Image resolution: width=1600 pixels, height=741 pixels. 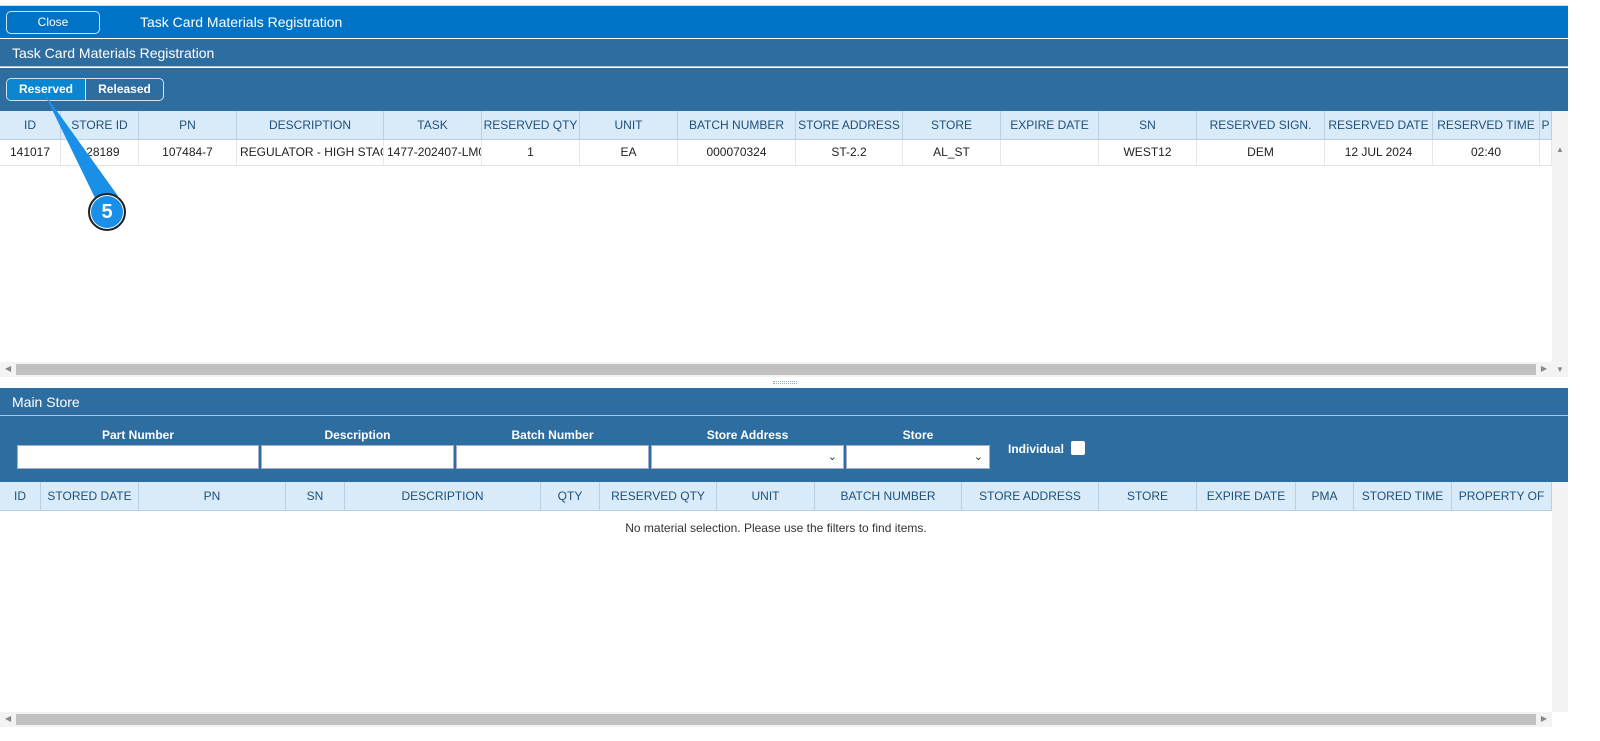 I want to click on table-cell: 000070324, so click(x=737, y=152).